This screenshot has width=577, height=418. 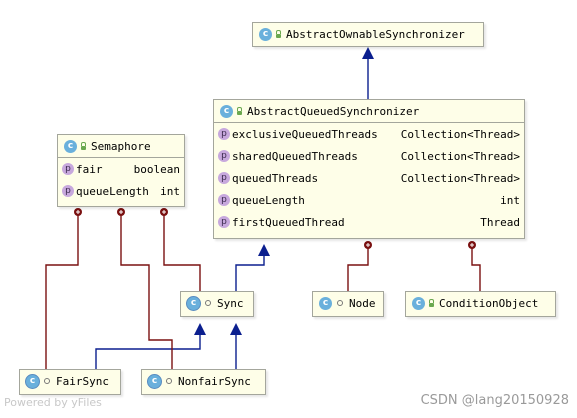 What do you see at coordinates (369, 178) in the screenshot?
I see `field-row: p queuedThreads Collection<Thread>` at bounding box center [369, 178].